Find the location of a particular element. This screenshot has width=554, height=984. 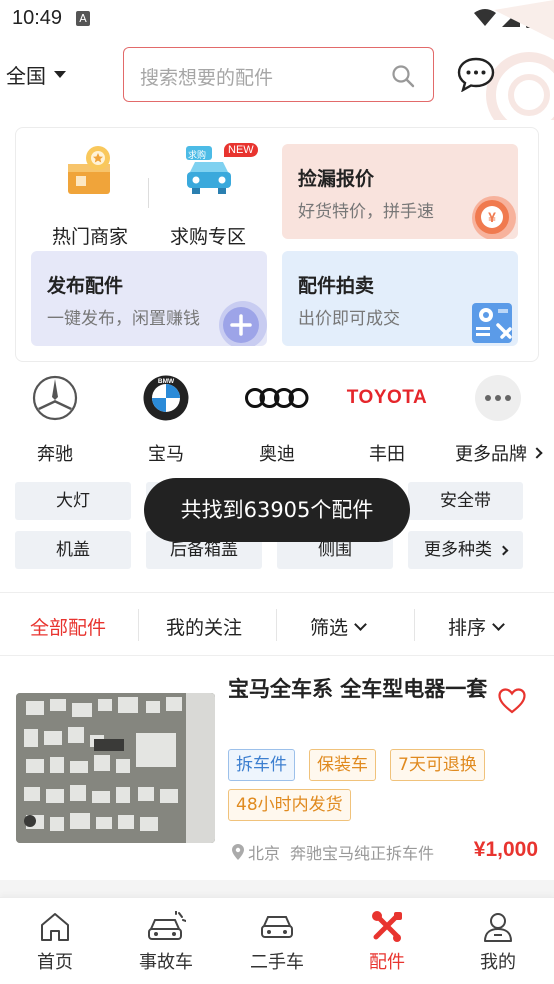

location-pin-icon is located at coordinates (238, 852).